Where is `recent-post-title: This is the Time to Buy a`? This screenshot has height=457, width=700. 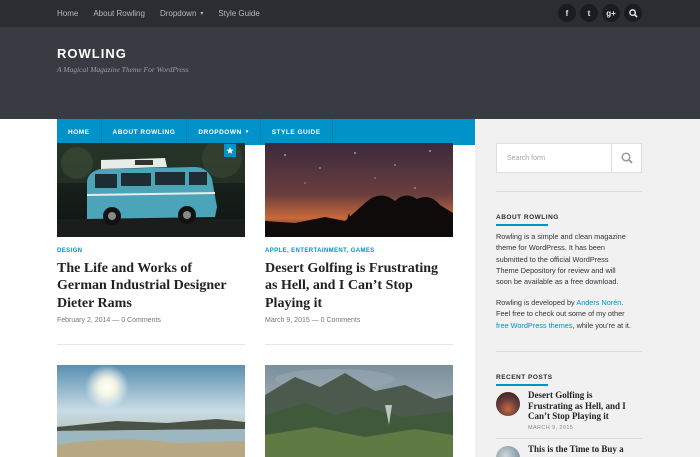 recent-post-title: This is the Time to Buy a is located at coordinates (576, 449).